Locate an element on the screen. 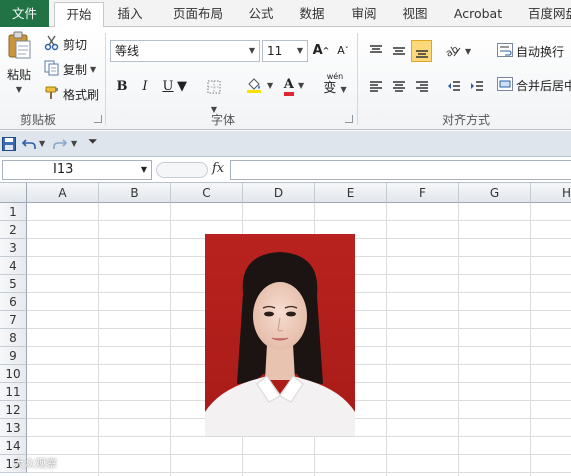 This screenshot has width=571, height=476. format-painter-label: 格式刷 is located at coordinates (81, 95).